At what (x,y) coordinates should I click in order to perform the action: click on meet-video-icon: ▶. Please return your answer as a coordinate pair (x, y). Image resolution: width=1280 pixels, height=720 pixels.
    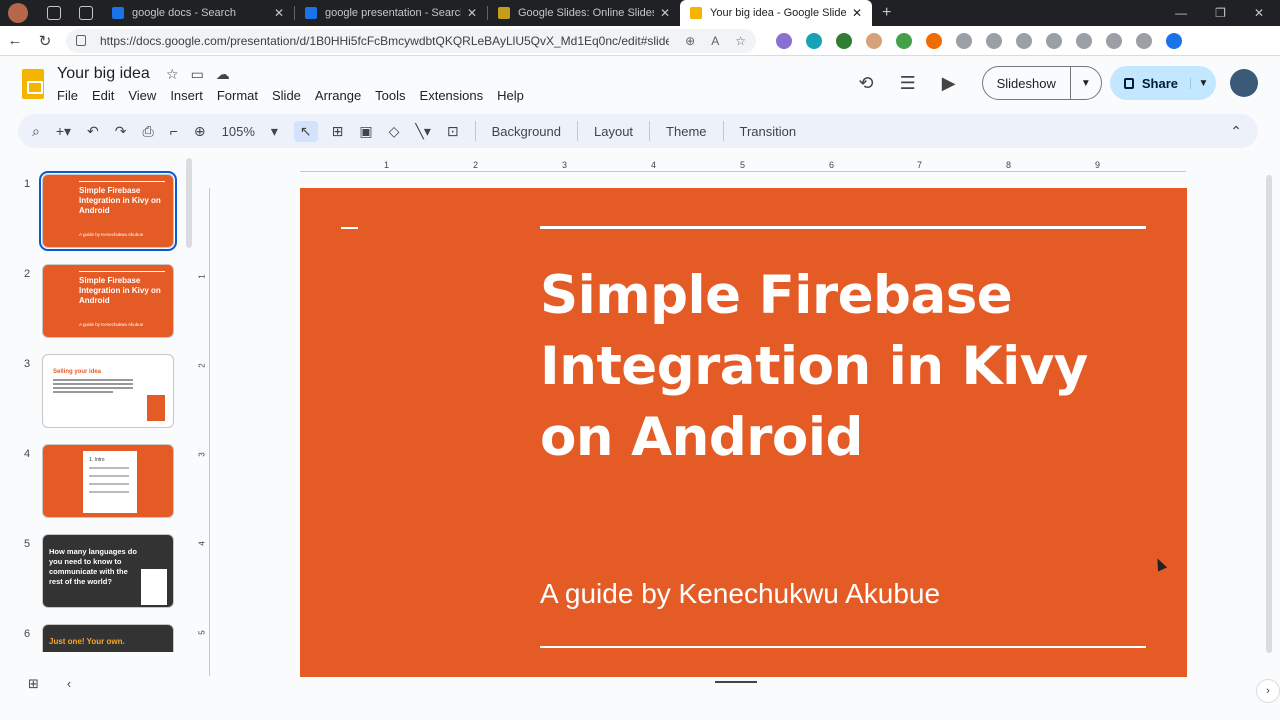
    Looking at the image, I should click on (949, 83).